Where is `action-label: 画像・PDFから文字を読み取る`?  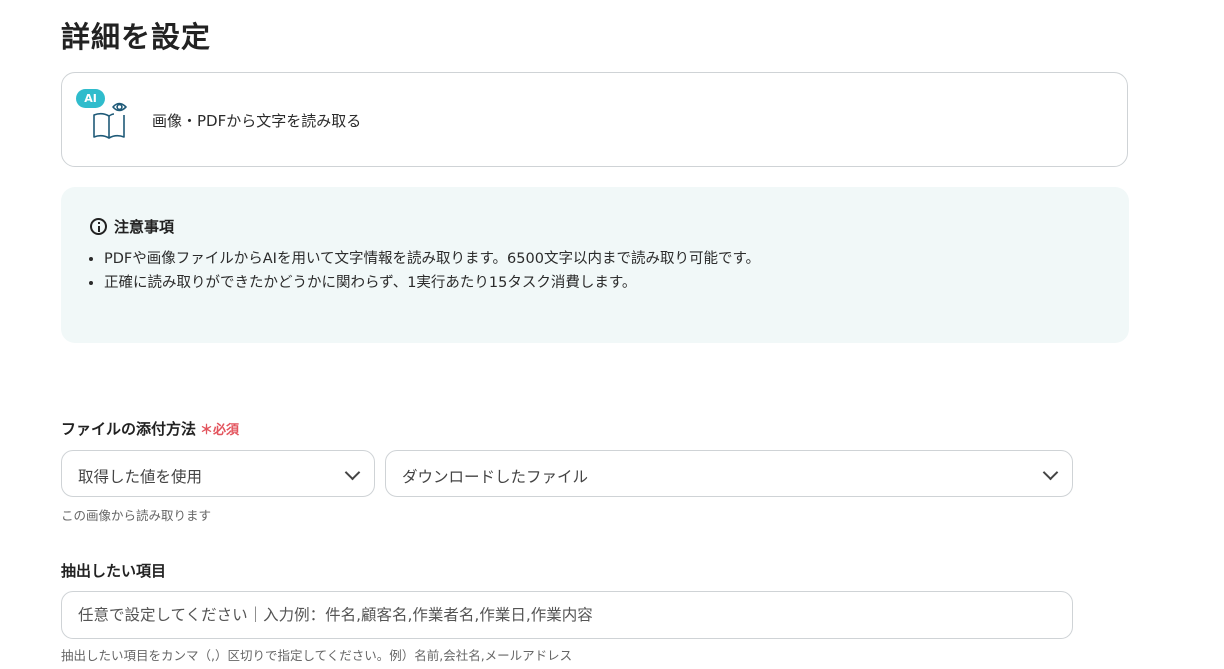
action-label: 画像・PDFから文字を読み取る is located at coordinates (257, 121).